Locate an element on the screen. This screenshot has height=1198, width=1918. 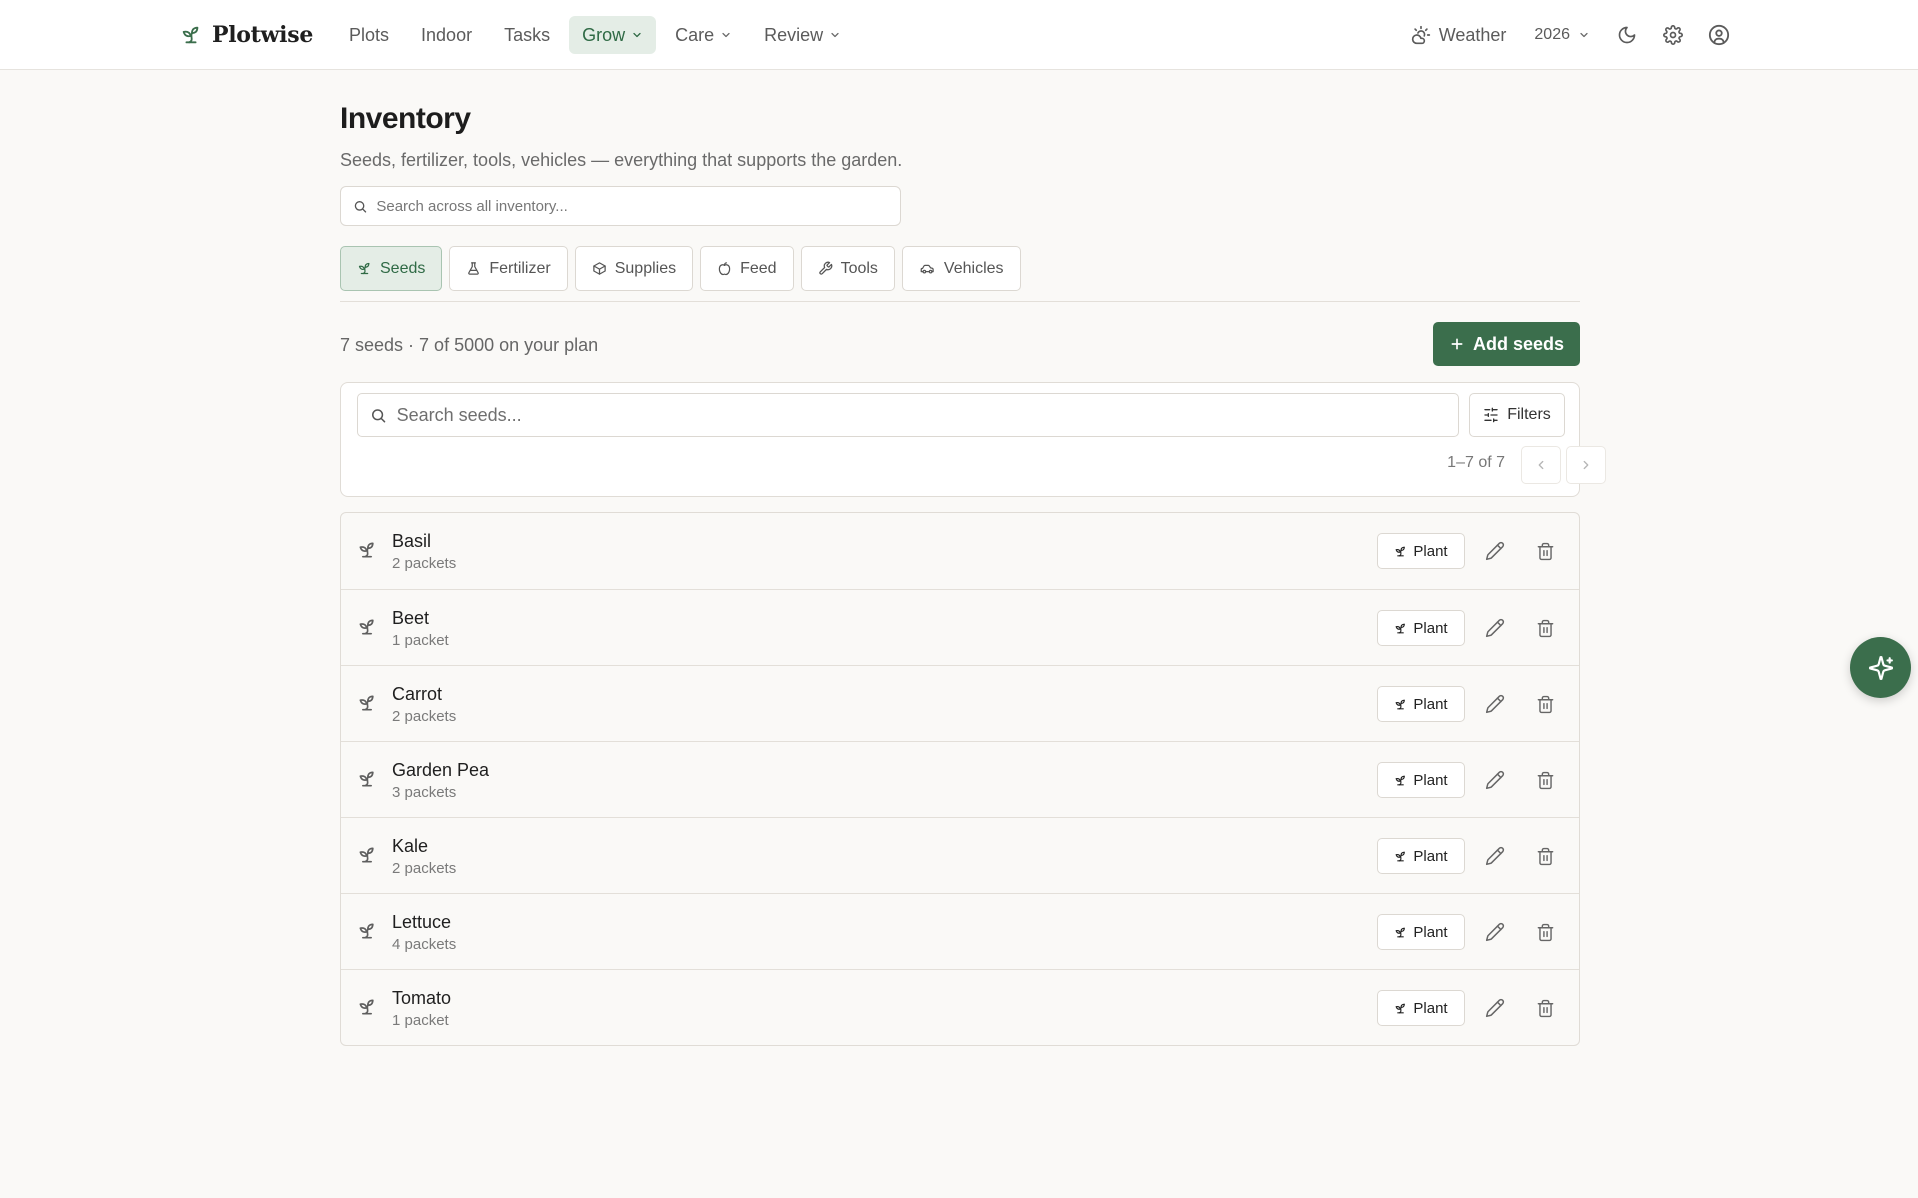
seed-name: Garden Pea is located at coordinates (441, 770).